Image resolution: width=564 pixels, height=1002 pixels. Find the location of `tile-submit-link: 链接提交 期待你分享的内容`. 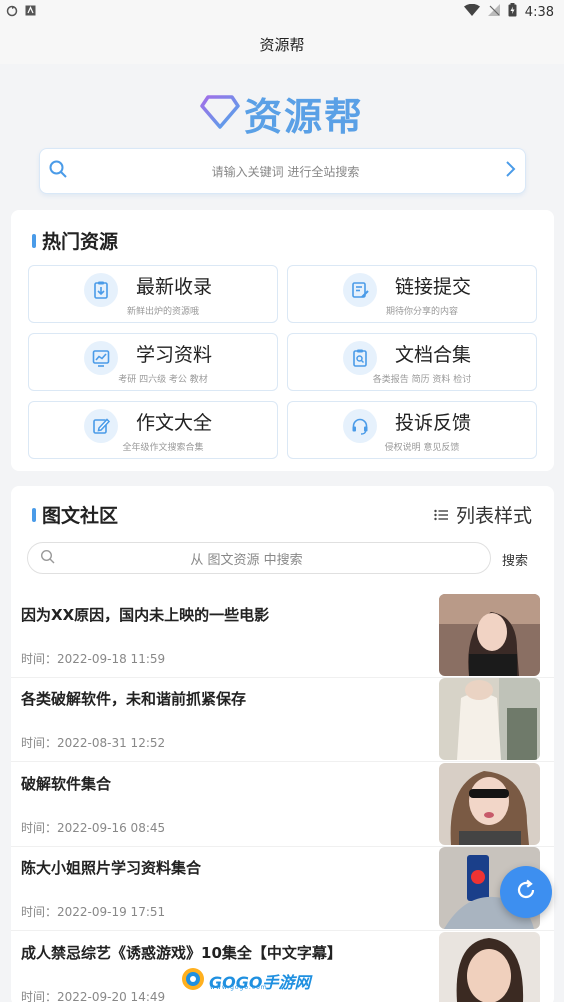

tile-submit-link: 链接提交 期待你分享的内容 is located at coordinates (412, 294).